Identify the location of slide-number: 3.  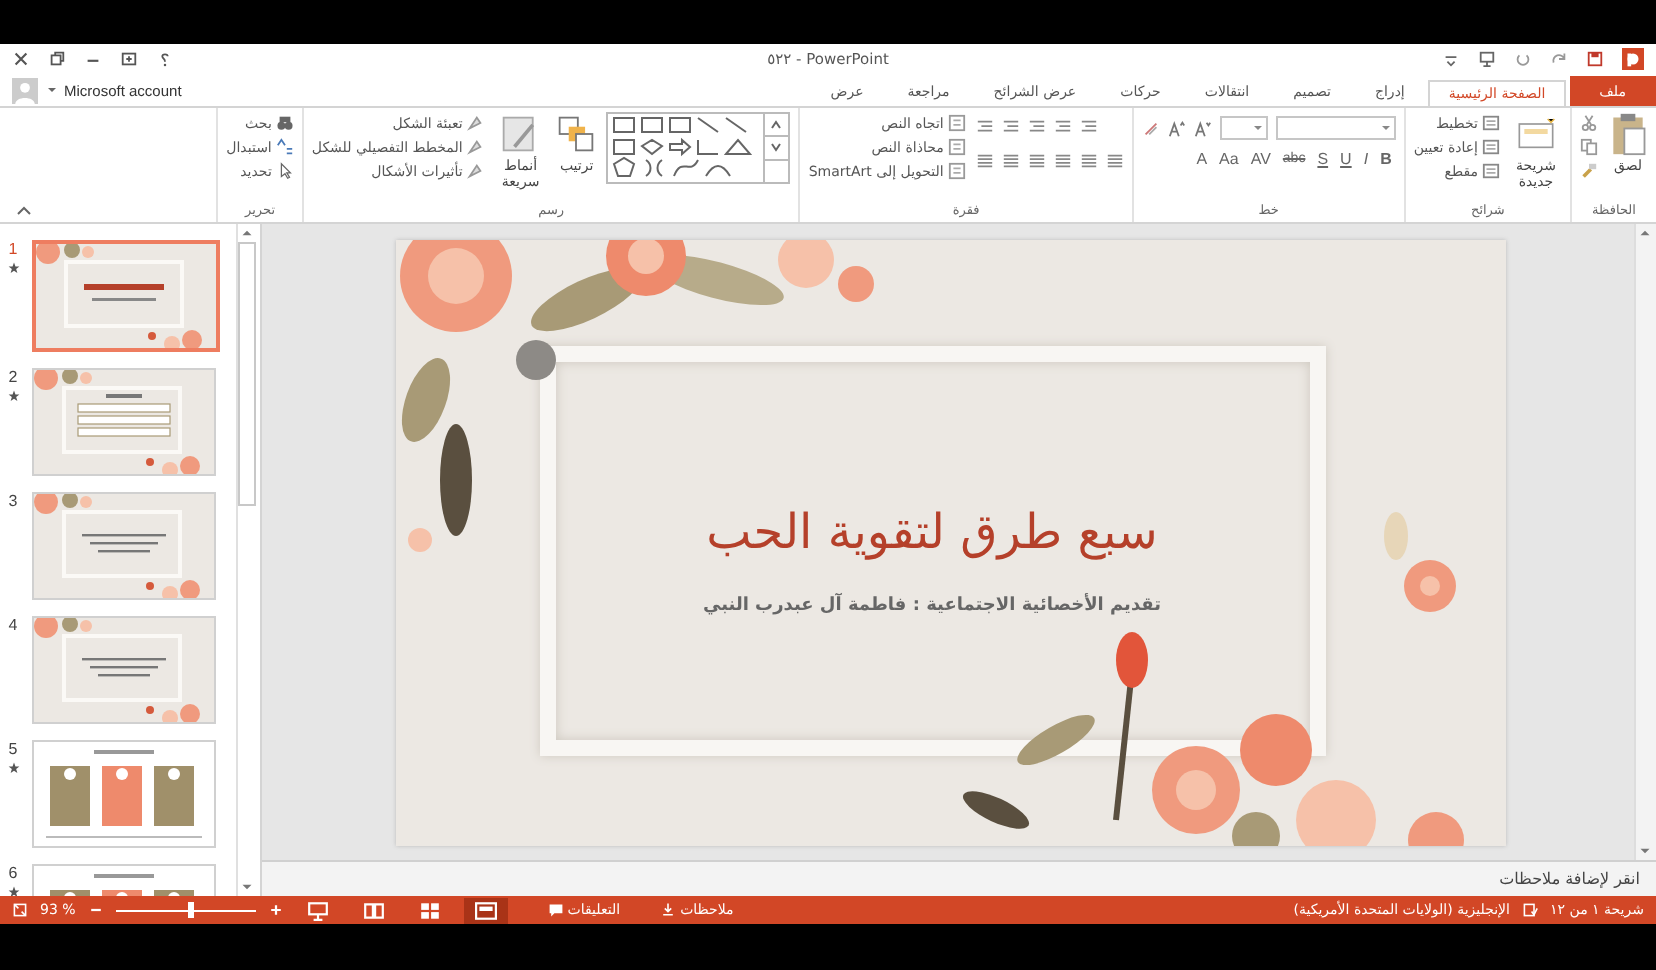
(13, 501).